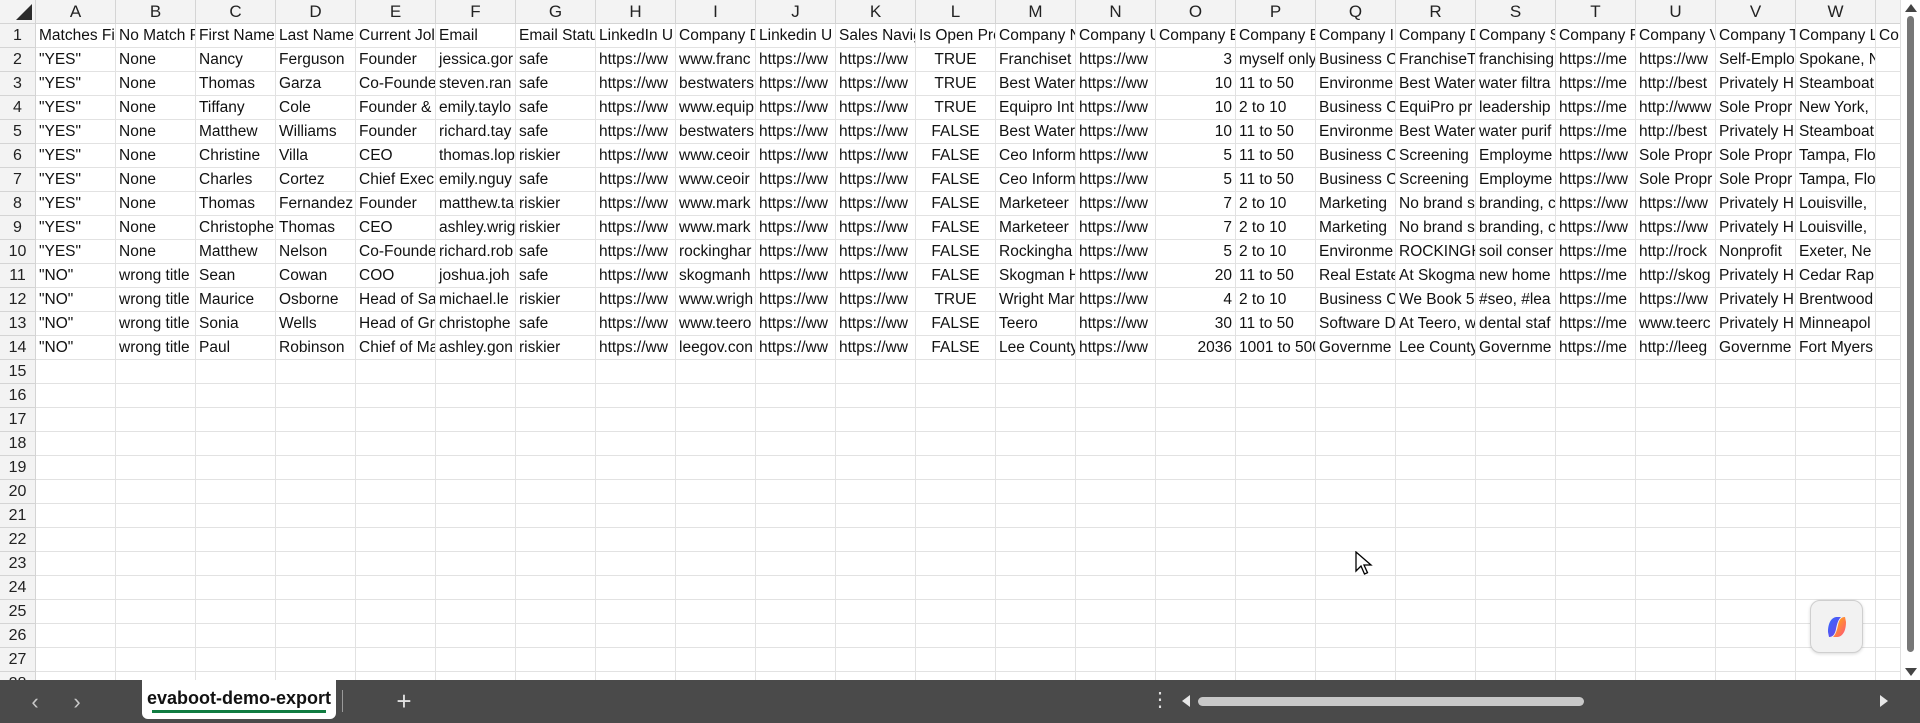  Describe the element at coordinates (18, 372) in the screenshot. I see `row-header: 15` at that location.